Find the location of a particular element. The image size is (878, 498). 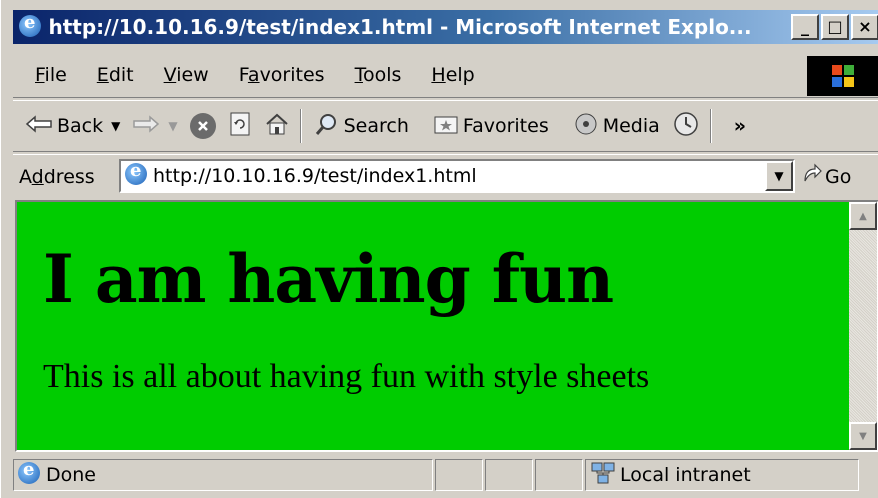

favorites-icon is located at coordinates (446, 126).